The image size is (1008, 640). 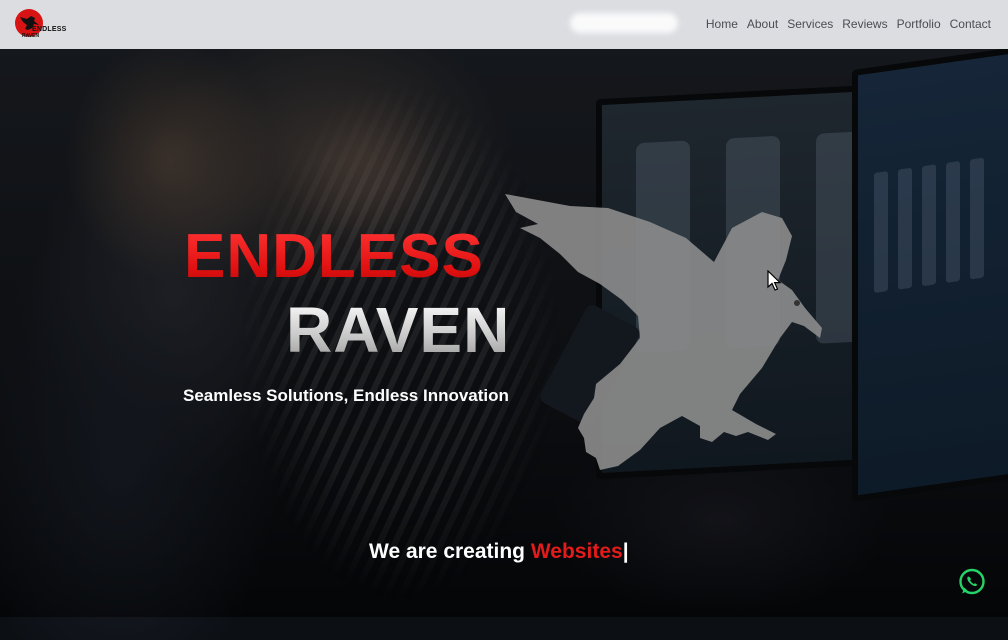 What do you see at coordinates (625, 551) in the screenshot?
I see `typing-caret: |` at bounding box center [625, 551].